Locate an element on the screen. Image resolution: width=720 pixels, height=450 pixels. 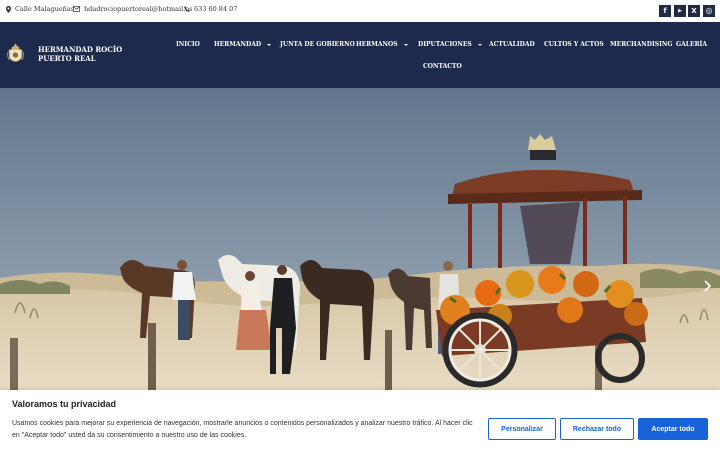
nav-contacto: CONTACTO is located at coordinates (442, 66).